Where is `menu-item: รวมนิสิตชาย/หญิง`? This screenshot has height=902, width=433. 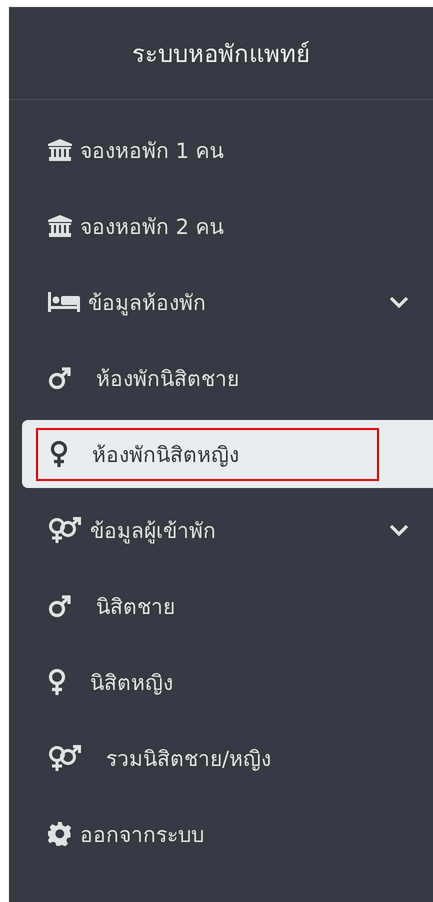 menu-item: รวมนิสิตชาย/หญิง is located at coordinates (227, 758).